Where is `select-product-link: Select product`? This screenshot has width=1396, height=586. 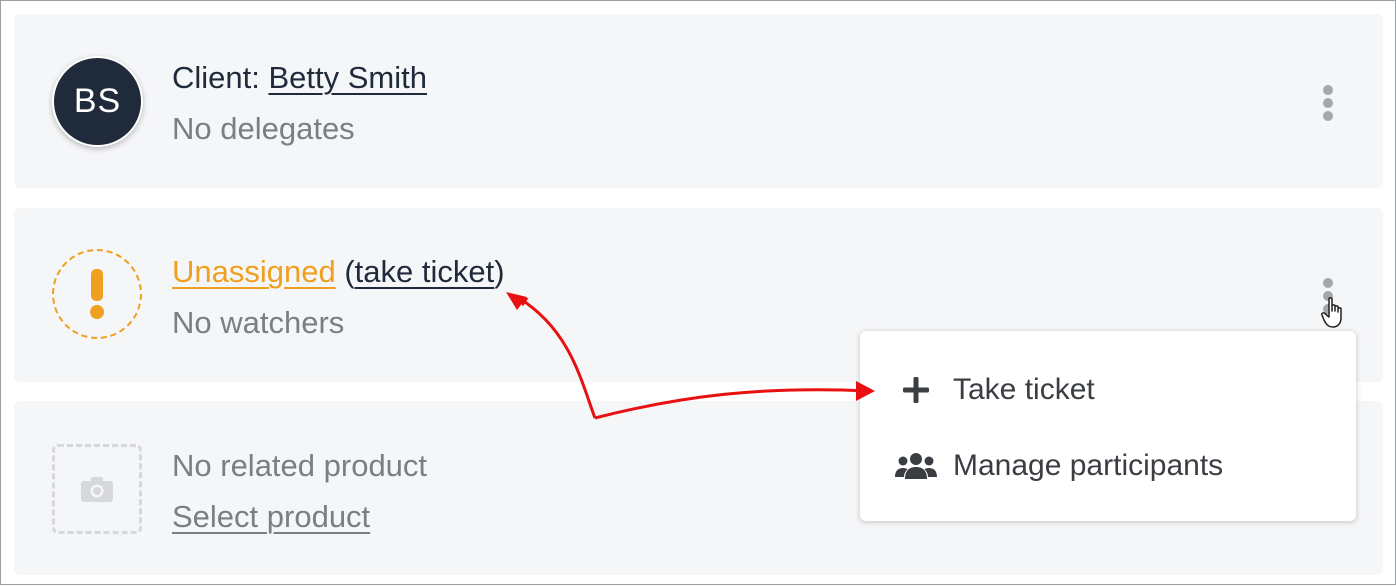
select-product-link: Select product is located at coordinates (271, 516).